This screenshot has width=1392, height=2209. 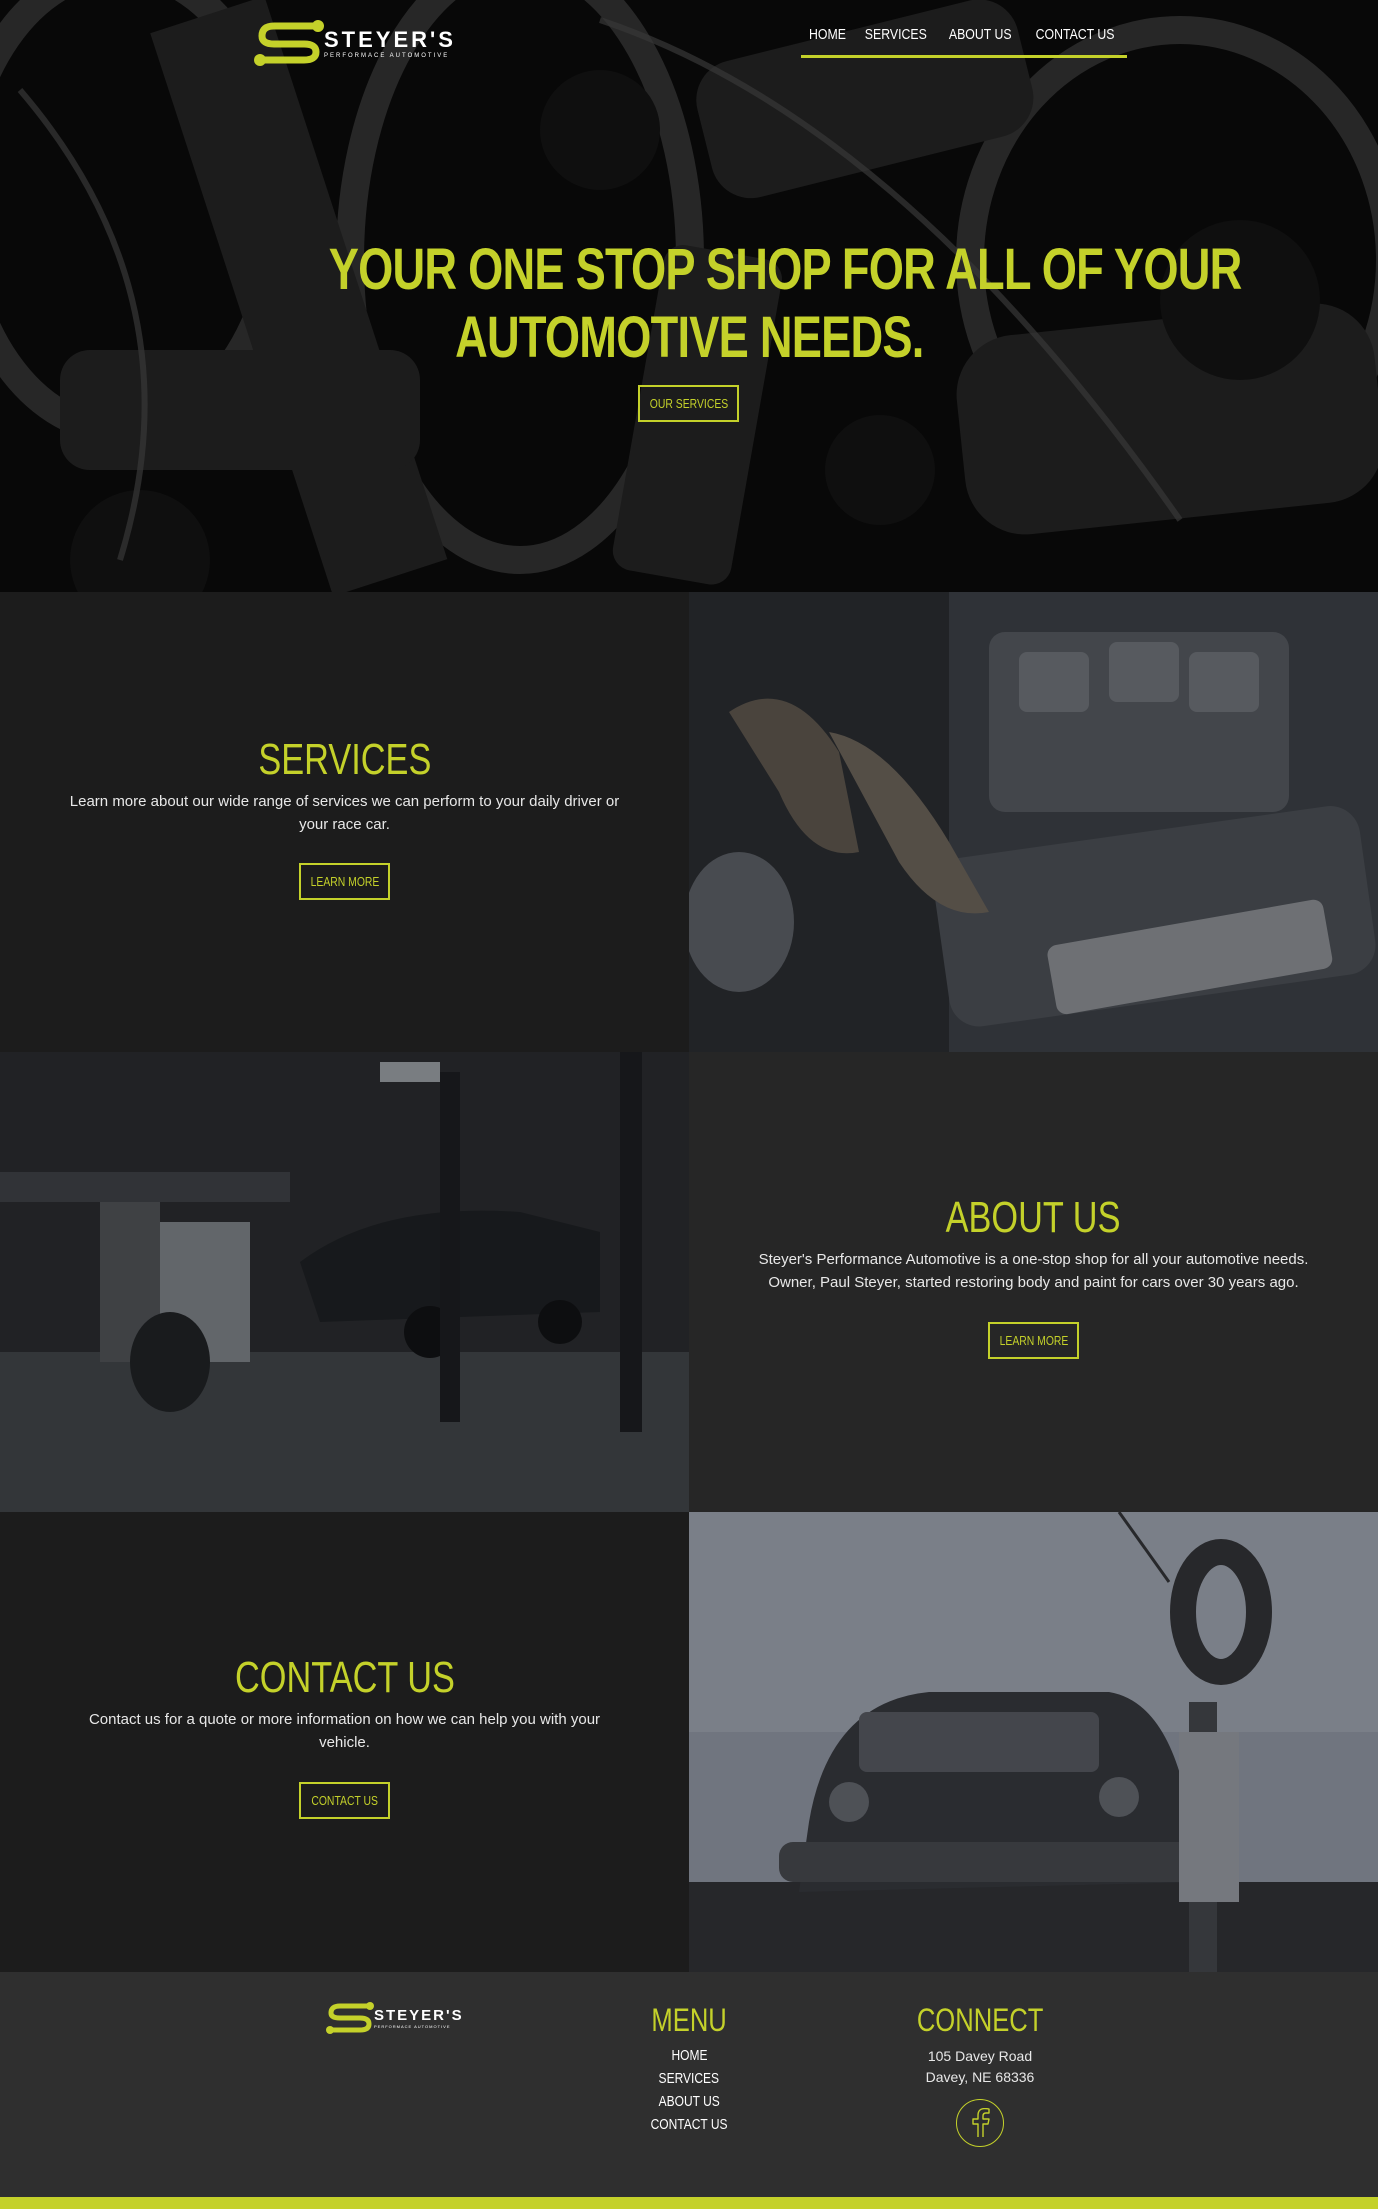 What do you see at coordinates (1033, 1217) in the screenshot?
I see `about-heading: ABOUT US` at bounding box center [1033, 1217].